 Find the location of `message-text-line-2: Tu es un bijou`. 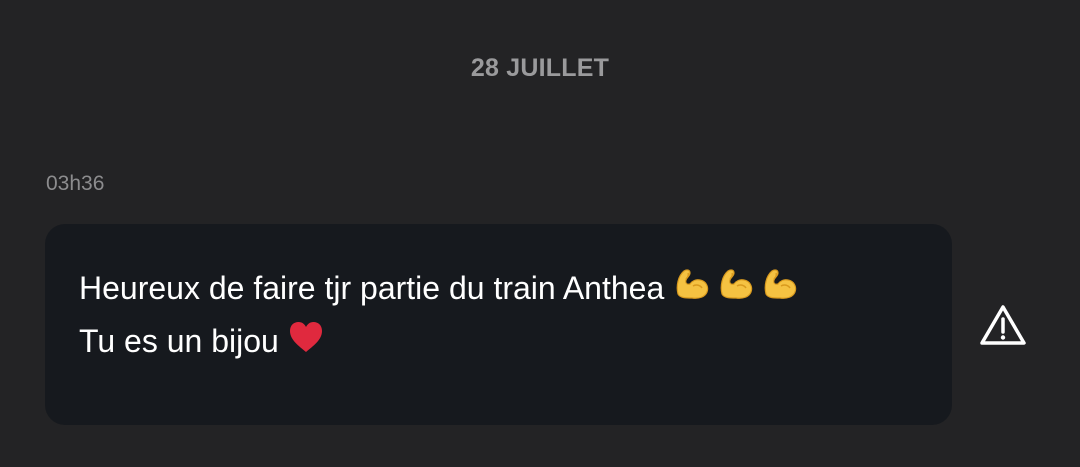

message-text-line-2: Tu es un bijou is located at coordinates (179, 340).